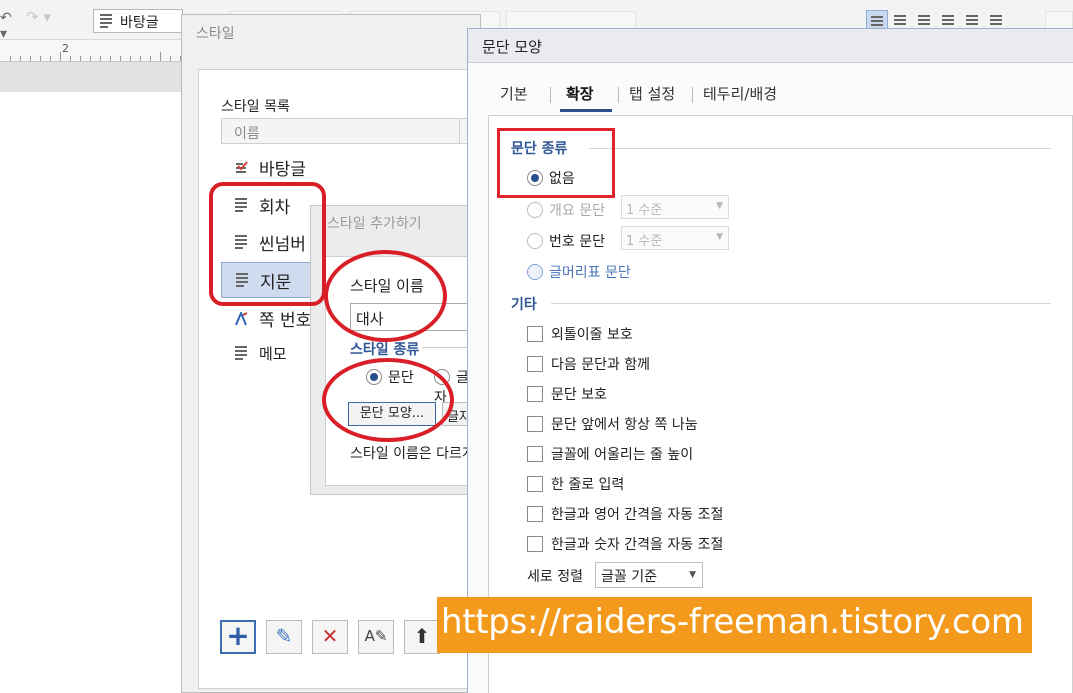 This screenshot has width=1073, height=693. Describe the element at coordinates (740, 93) in the screenshot. I see `tab-border-background: 테두리/배경` at that location.